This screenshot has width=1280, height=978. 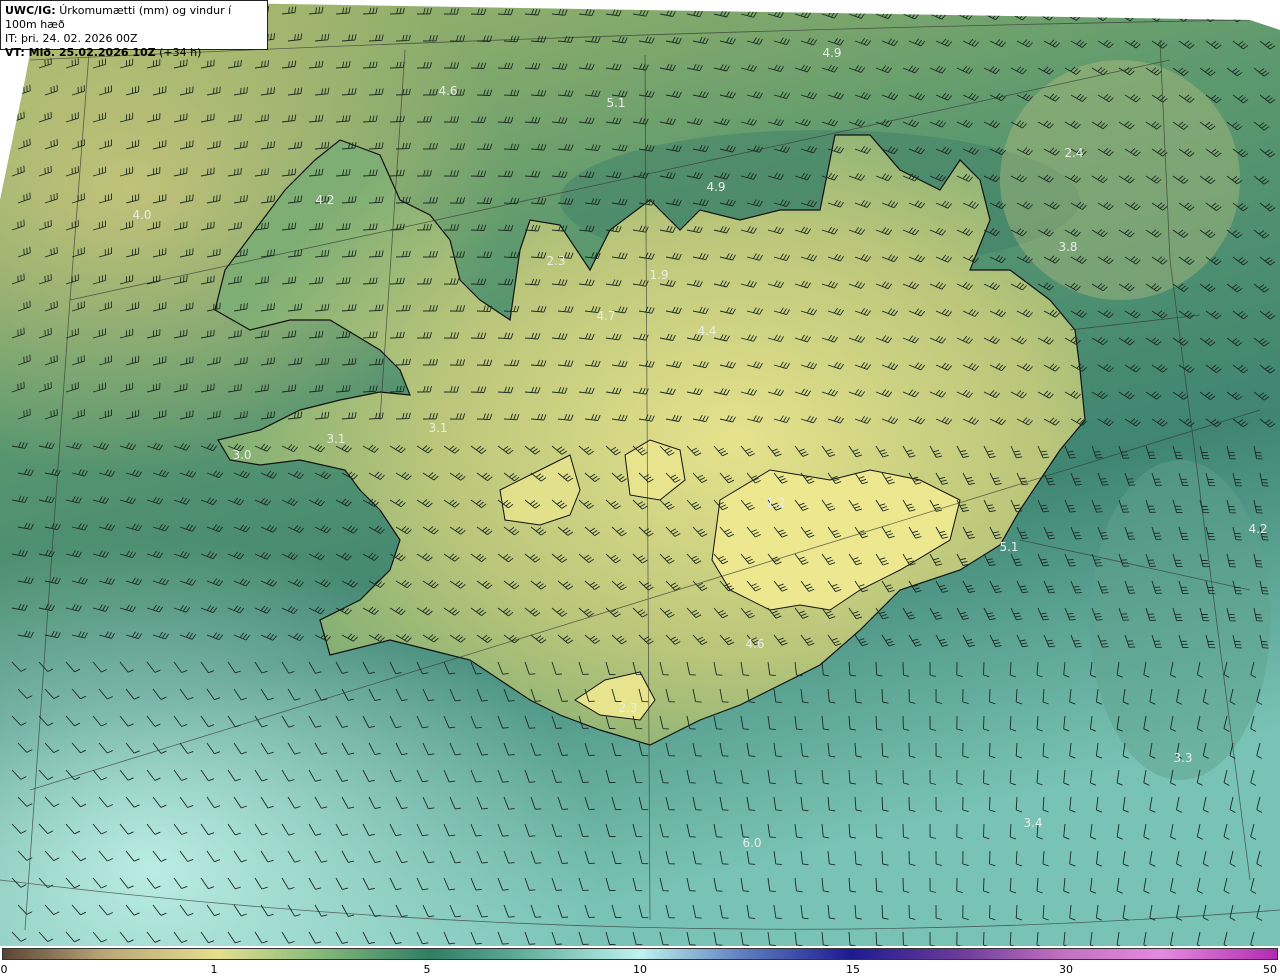 What do you see at coordinates (1067, 247) in the screenshot?
I see `precip-value-label: 3.8` at bounding box center [1067, 247].